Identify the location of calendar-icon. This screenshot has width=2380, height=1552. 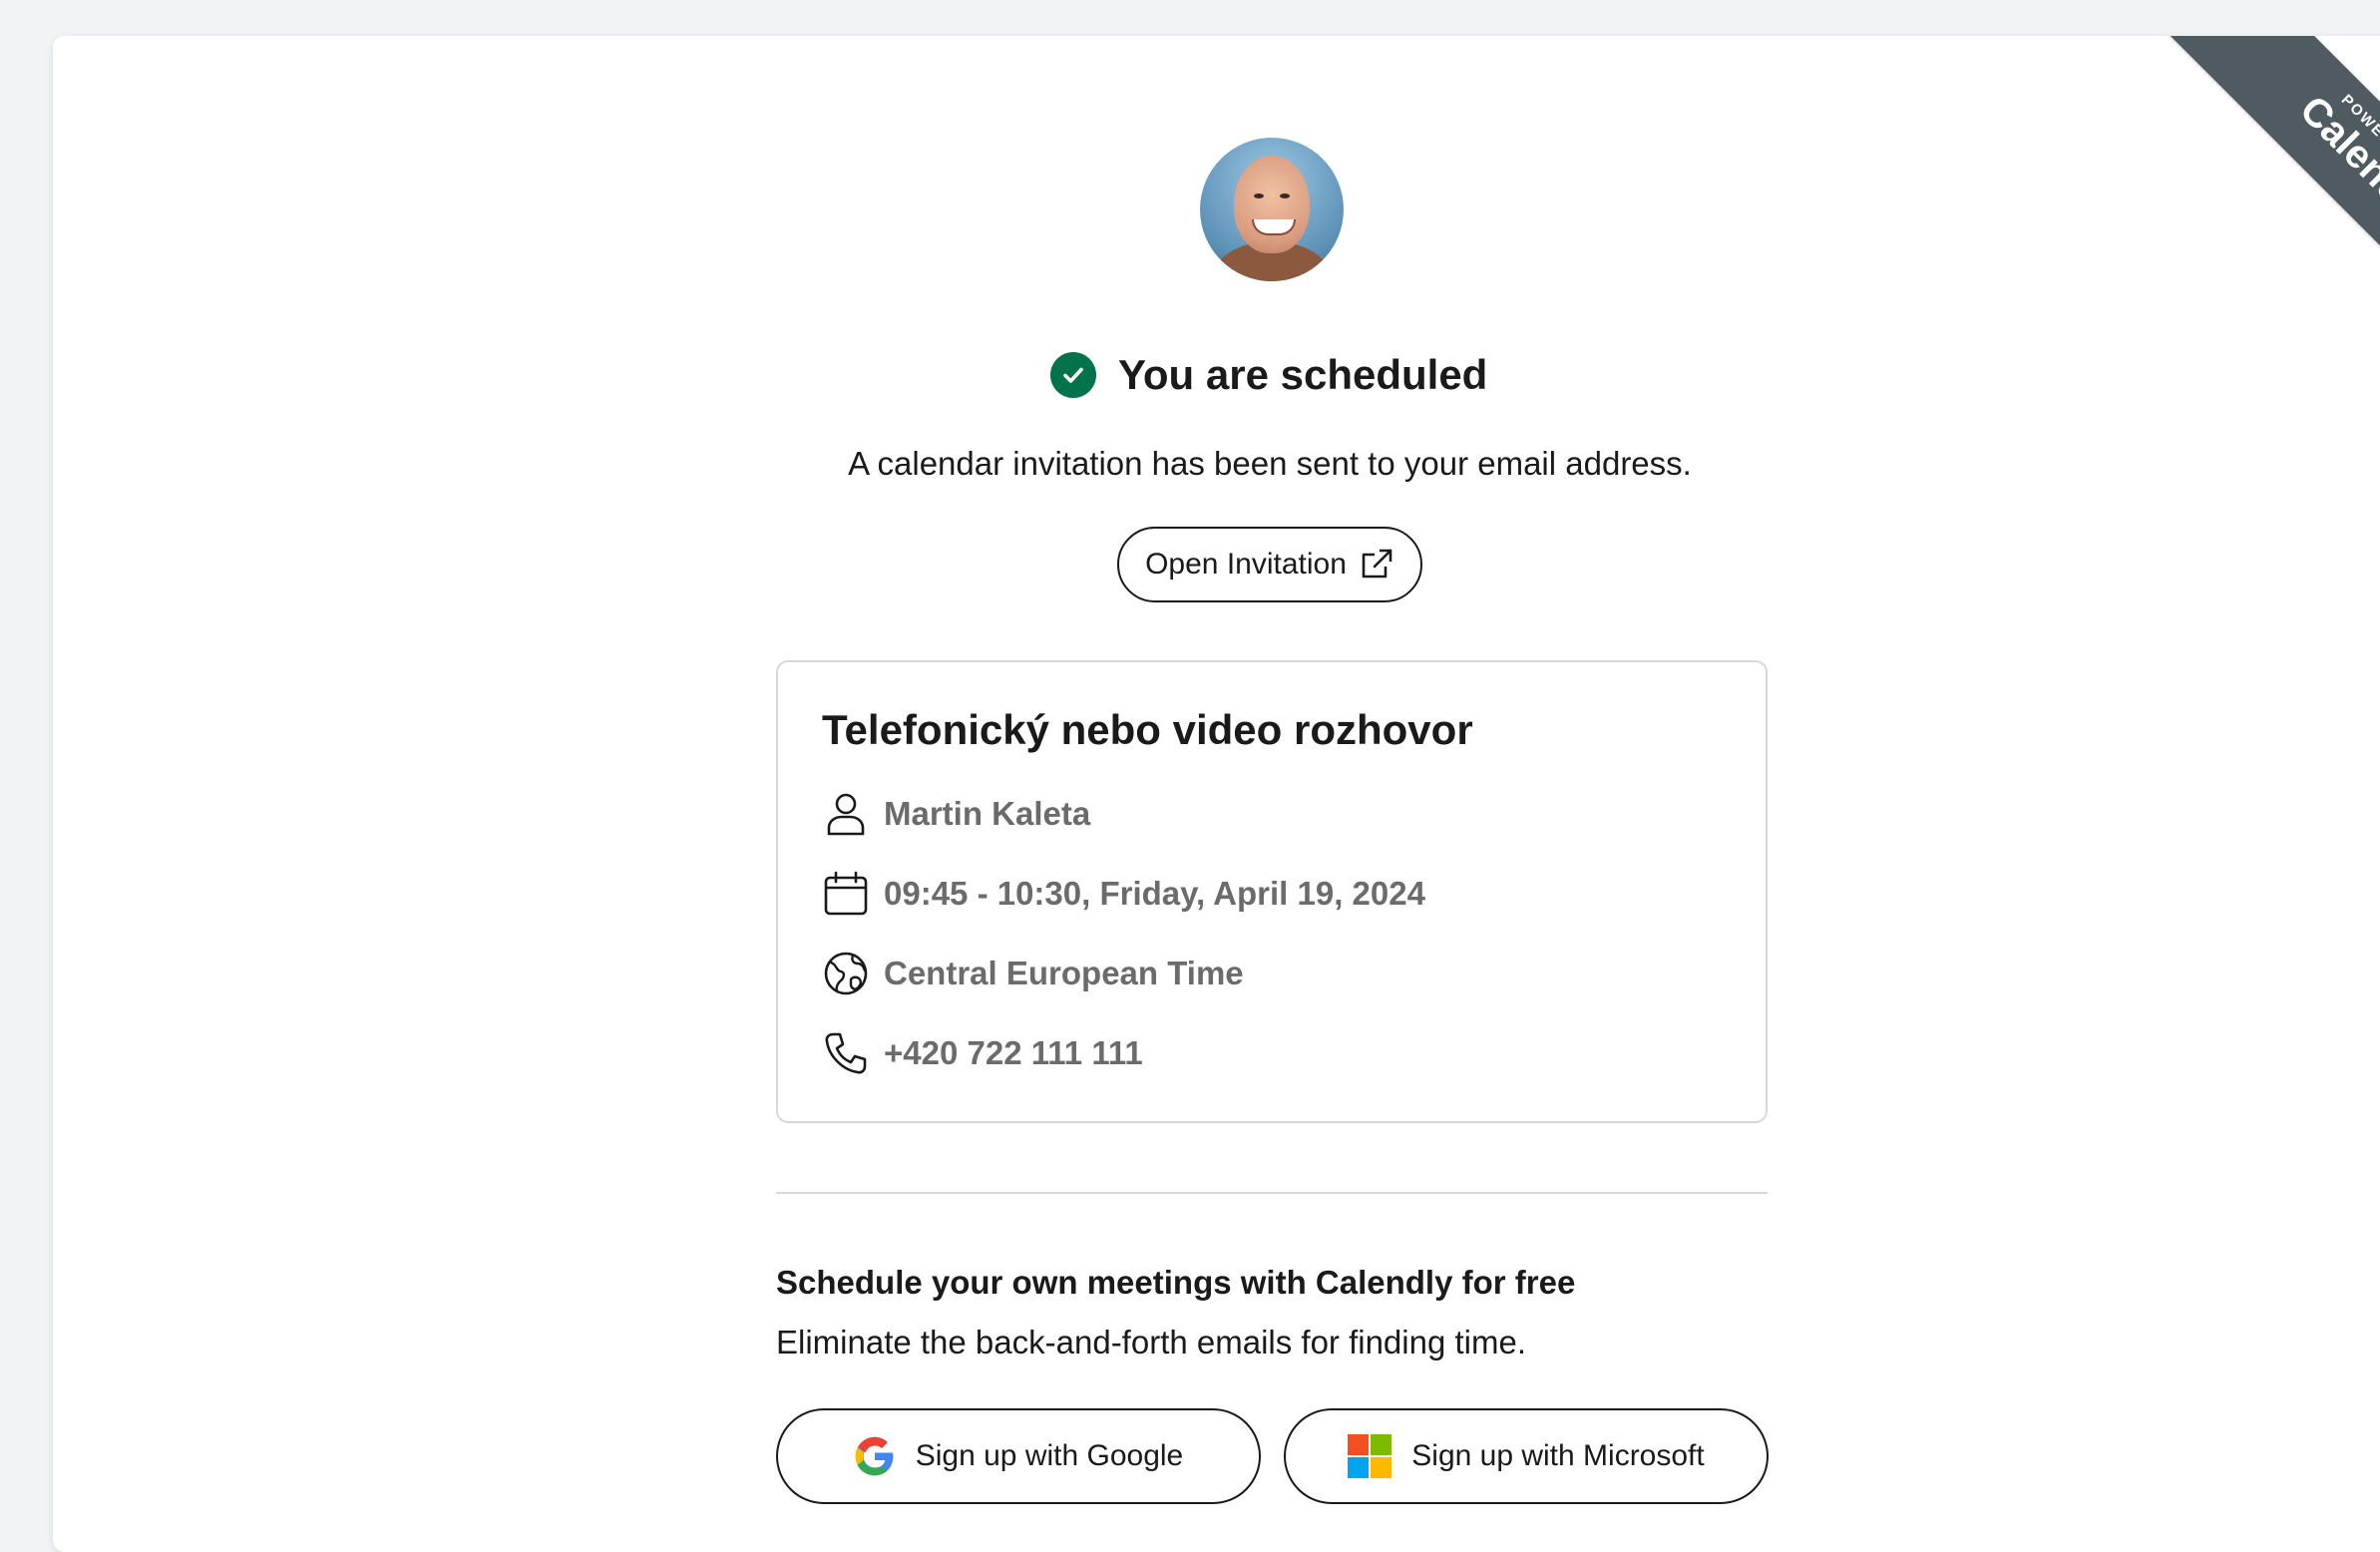
(846, 894).